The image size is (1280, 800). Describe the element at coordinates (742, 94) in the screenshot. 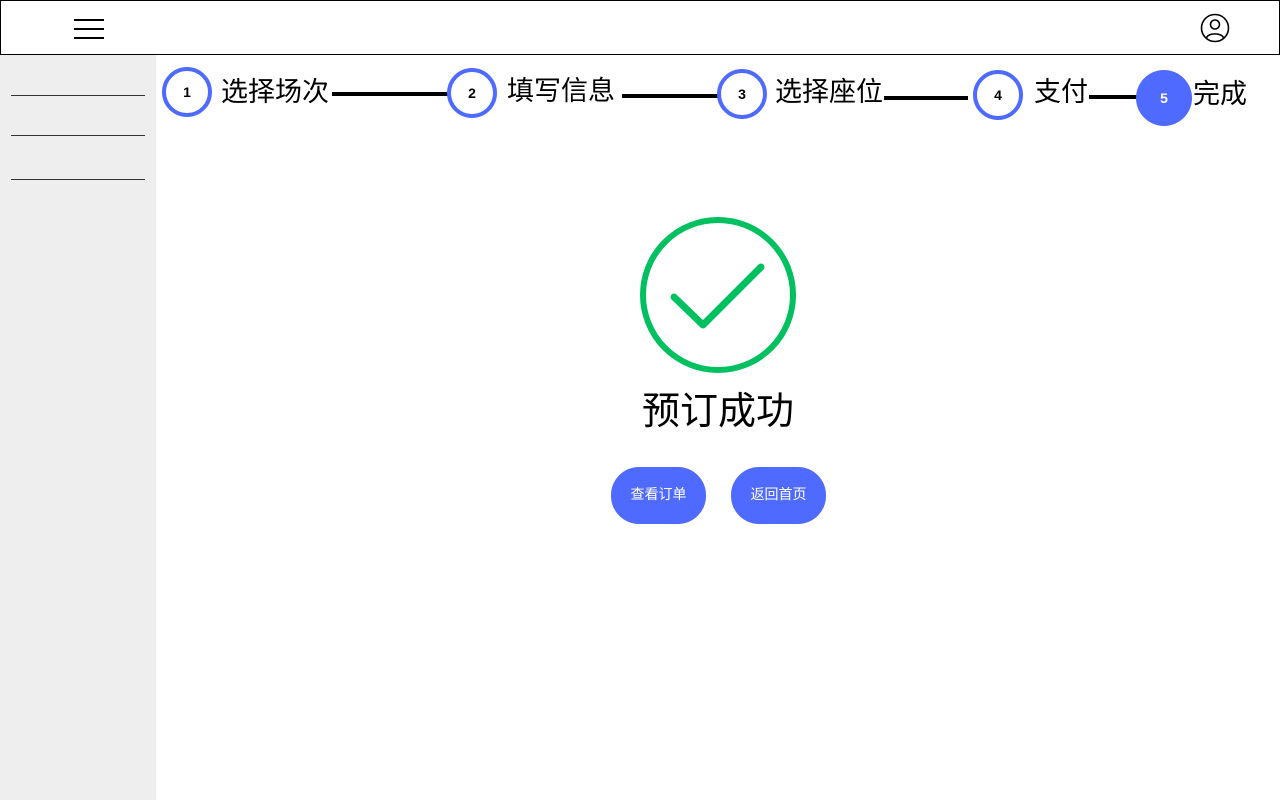

I see `step-3-circle: 3` at that location.